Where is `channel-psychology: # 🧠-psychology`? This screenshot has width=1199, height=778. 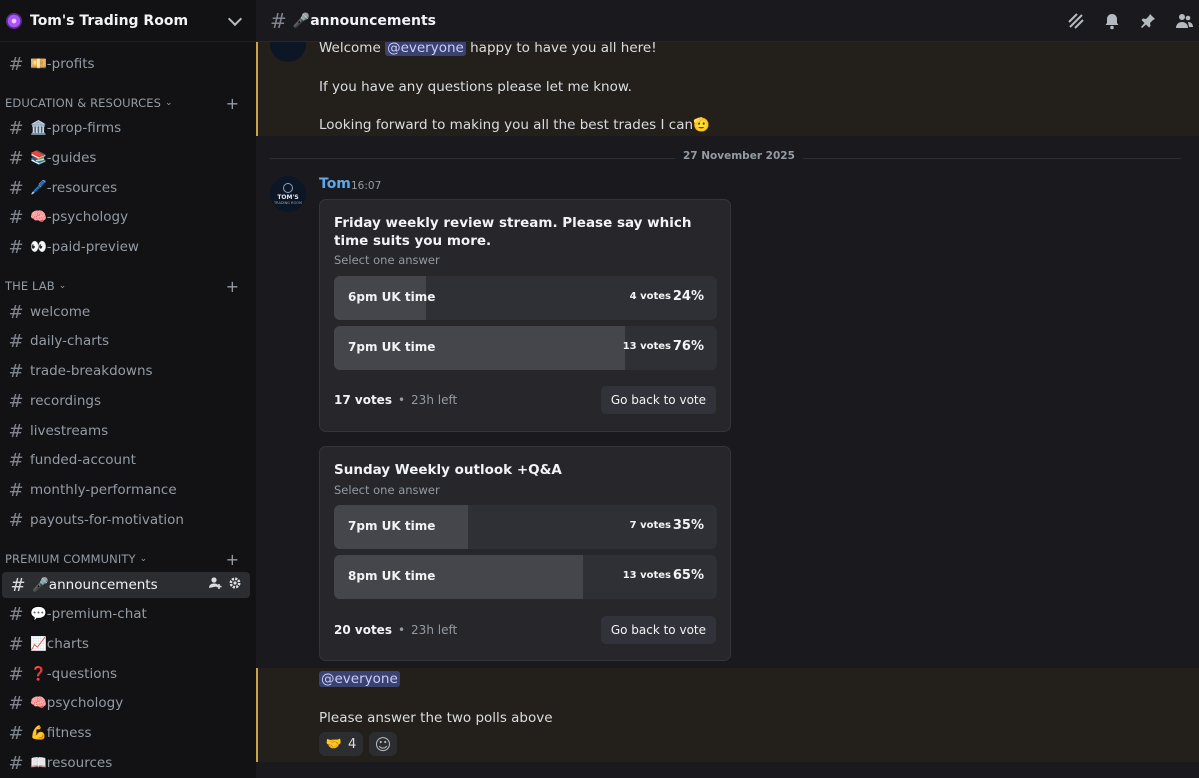 channel-psychology: # 🧠-psychology is located at coordinates (124, 217).